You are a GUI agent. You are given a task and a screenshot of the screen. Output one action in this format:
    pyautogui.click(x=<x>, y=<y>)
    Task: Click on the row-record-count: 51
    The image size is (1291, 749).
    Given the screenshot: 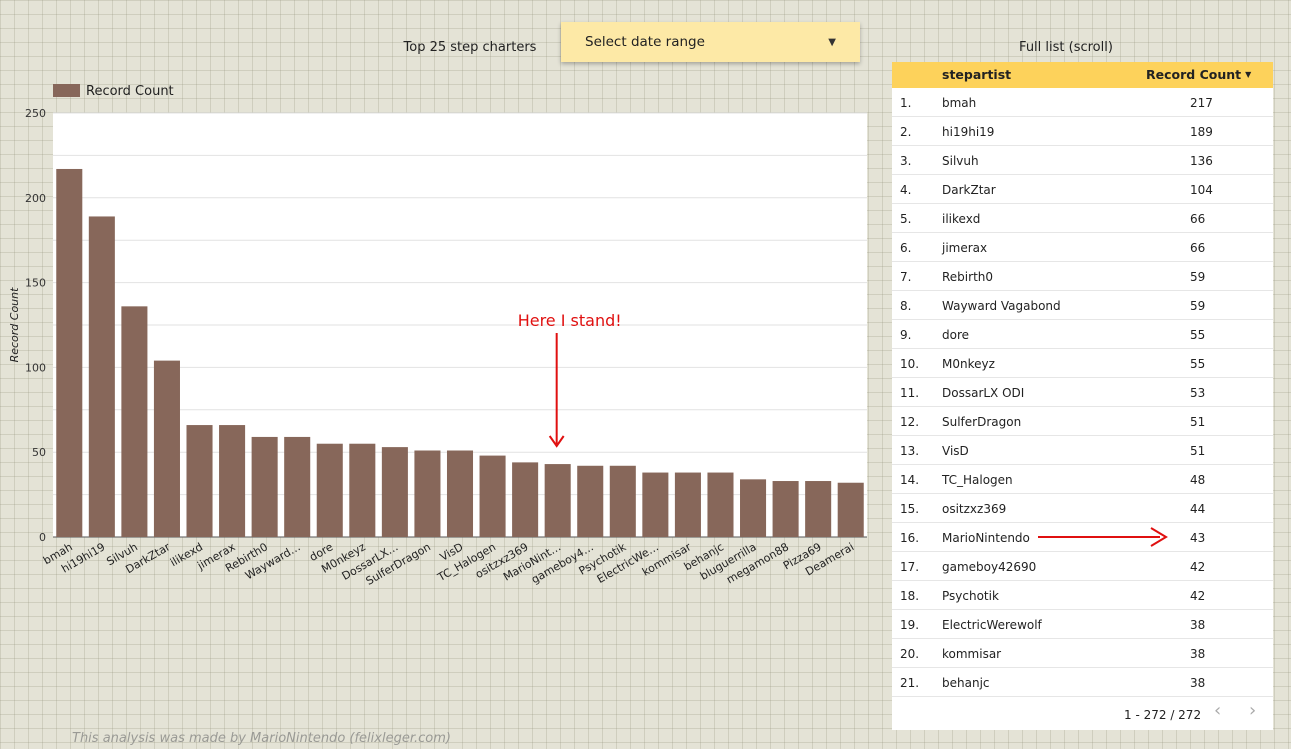 What is the action you would take?
    pyautogui.click(x=1198, y=422)
    